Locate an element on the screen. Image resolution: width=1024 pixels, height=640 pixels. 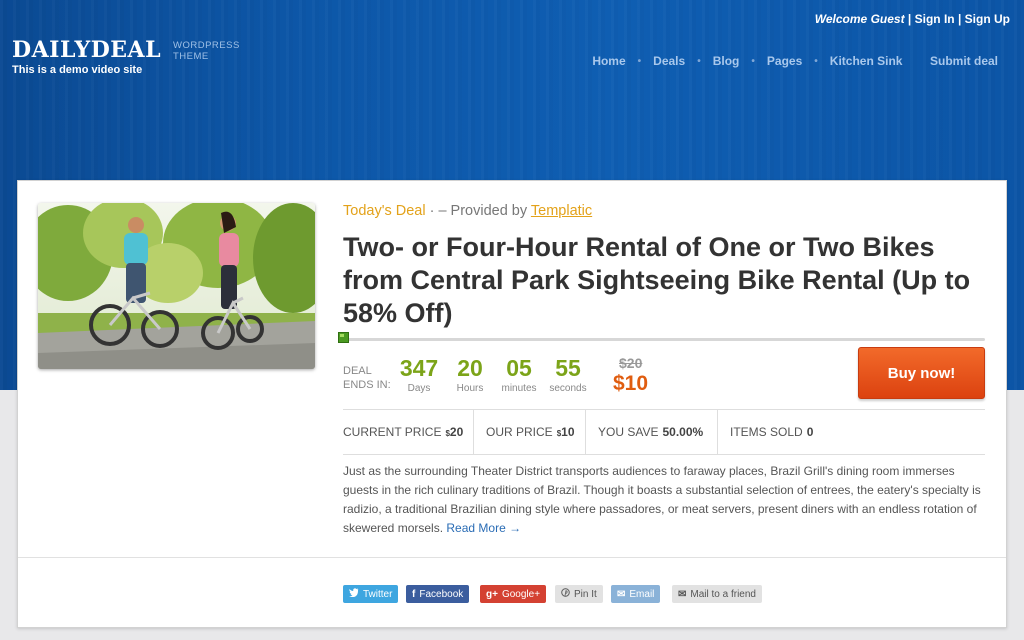
twitter-icon is located at coordinates (354, 594).